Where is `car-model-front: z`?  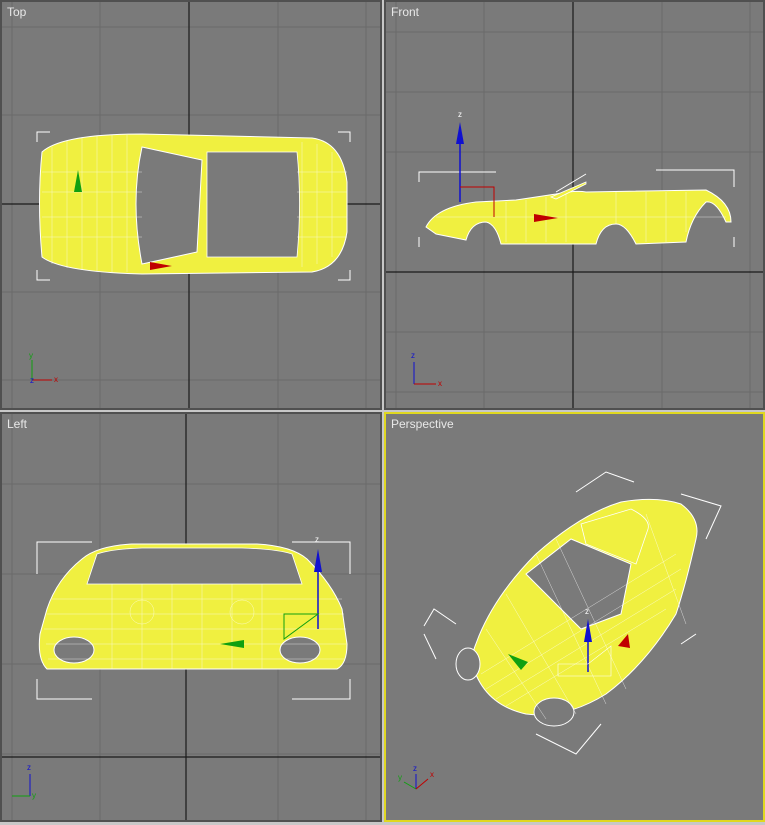
car-model-front: z is located at coordinates (576, 178).